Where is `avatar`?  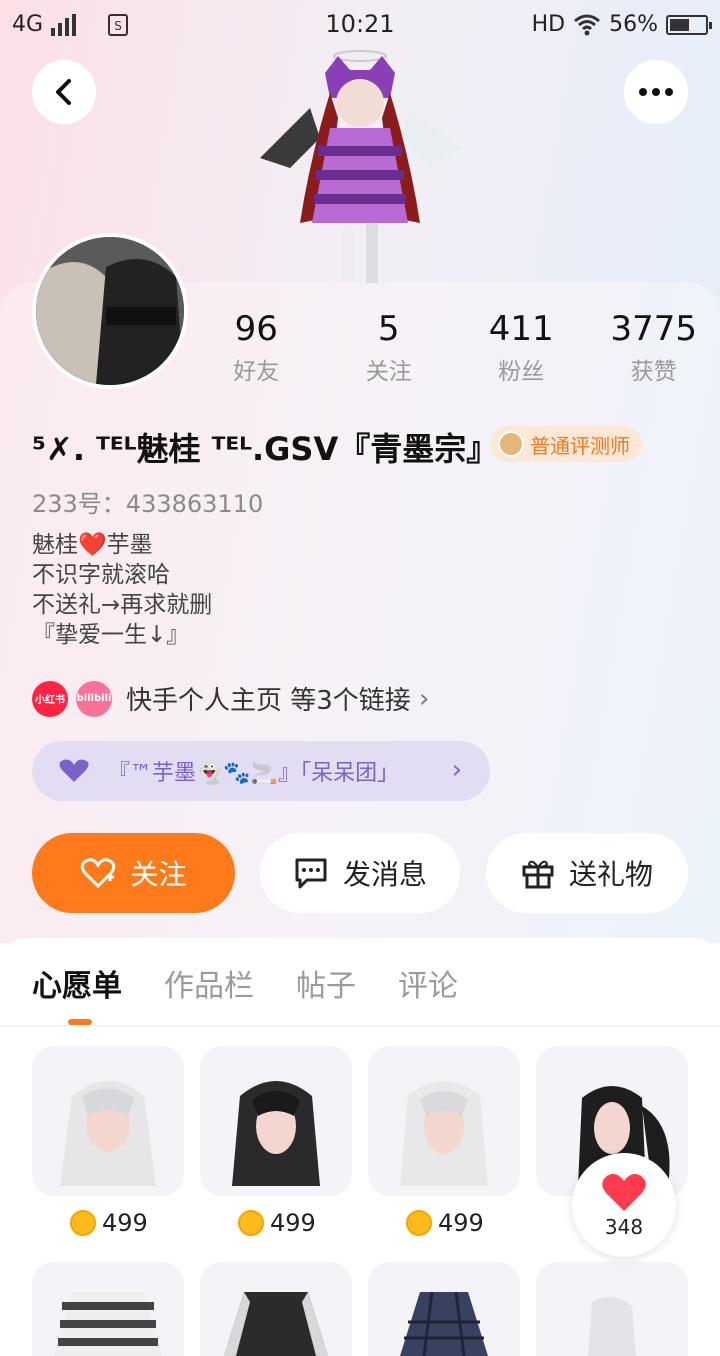
avatar is located at coordinates (110, 311).